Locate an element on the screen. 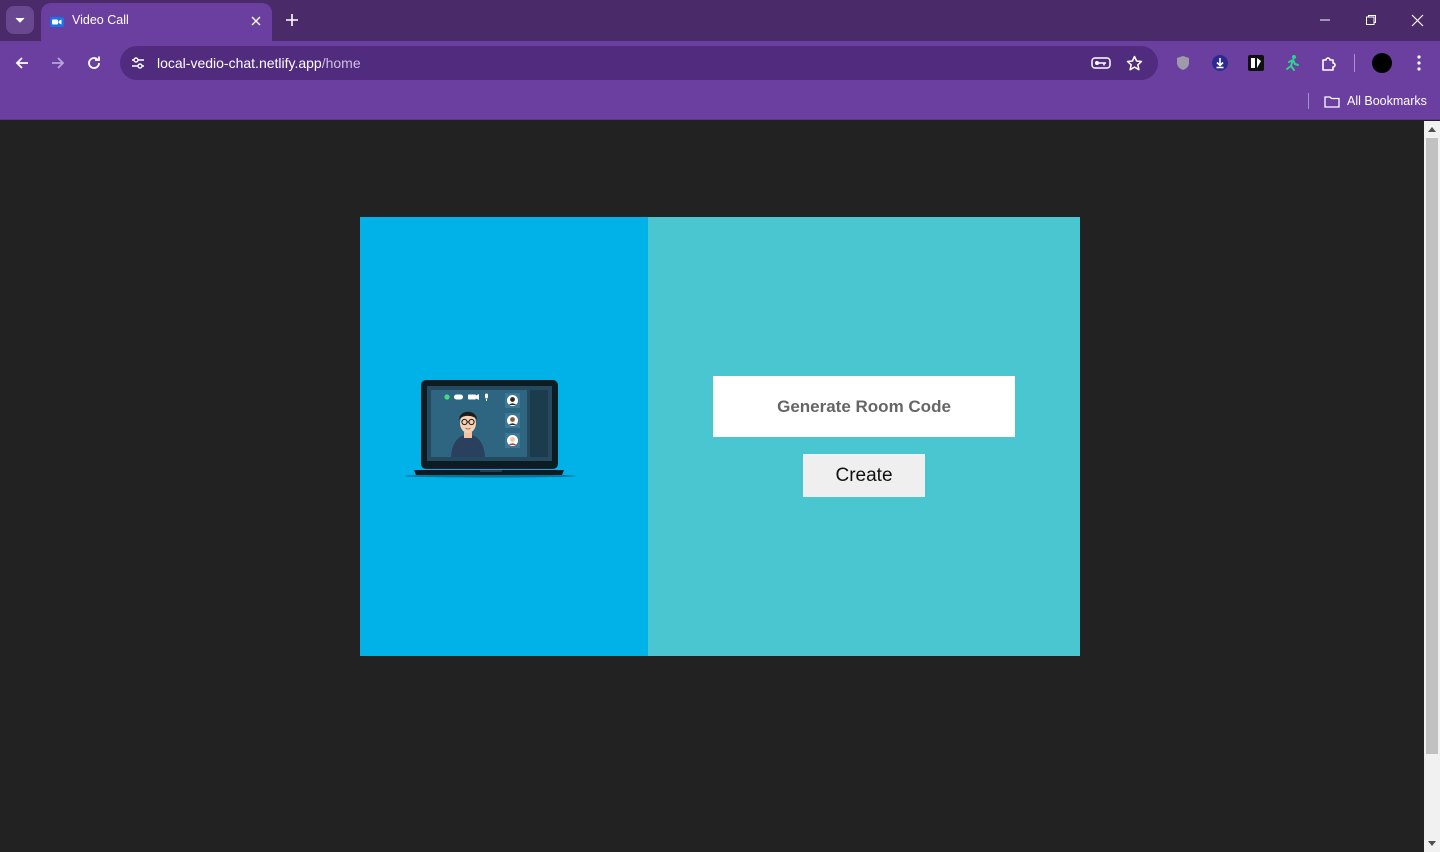  bookmark-star-button is located at coordinates (1134, 63).